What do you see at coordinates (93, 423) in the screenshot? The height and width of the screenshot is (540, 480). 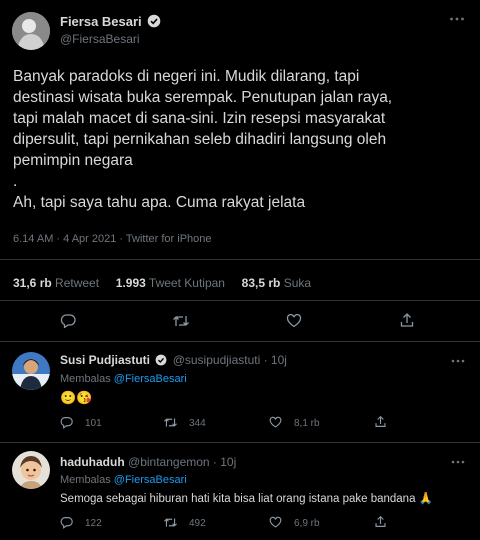 I see `reply-count: 101` at bounding box center [93, 423].